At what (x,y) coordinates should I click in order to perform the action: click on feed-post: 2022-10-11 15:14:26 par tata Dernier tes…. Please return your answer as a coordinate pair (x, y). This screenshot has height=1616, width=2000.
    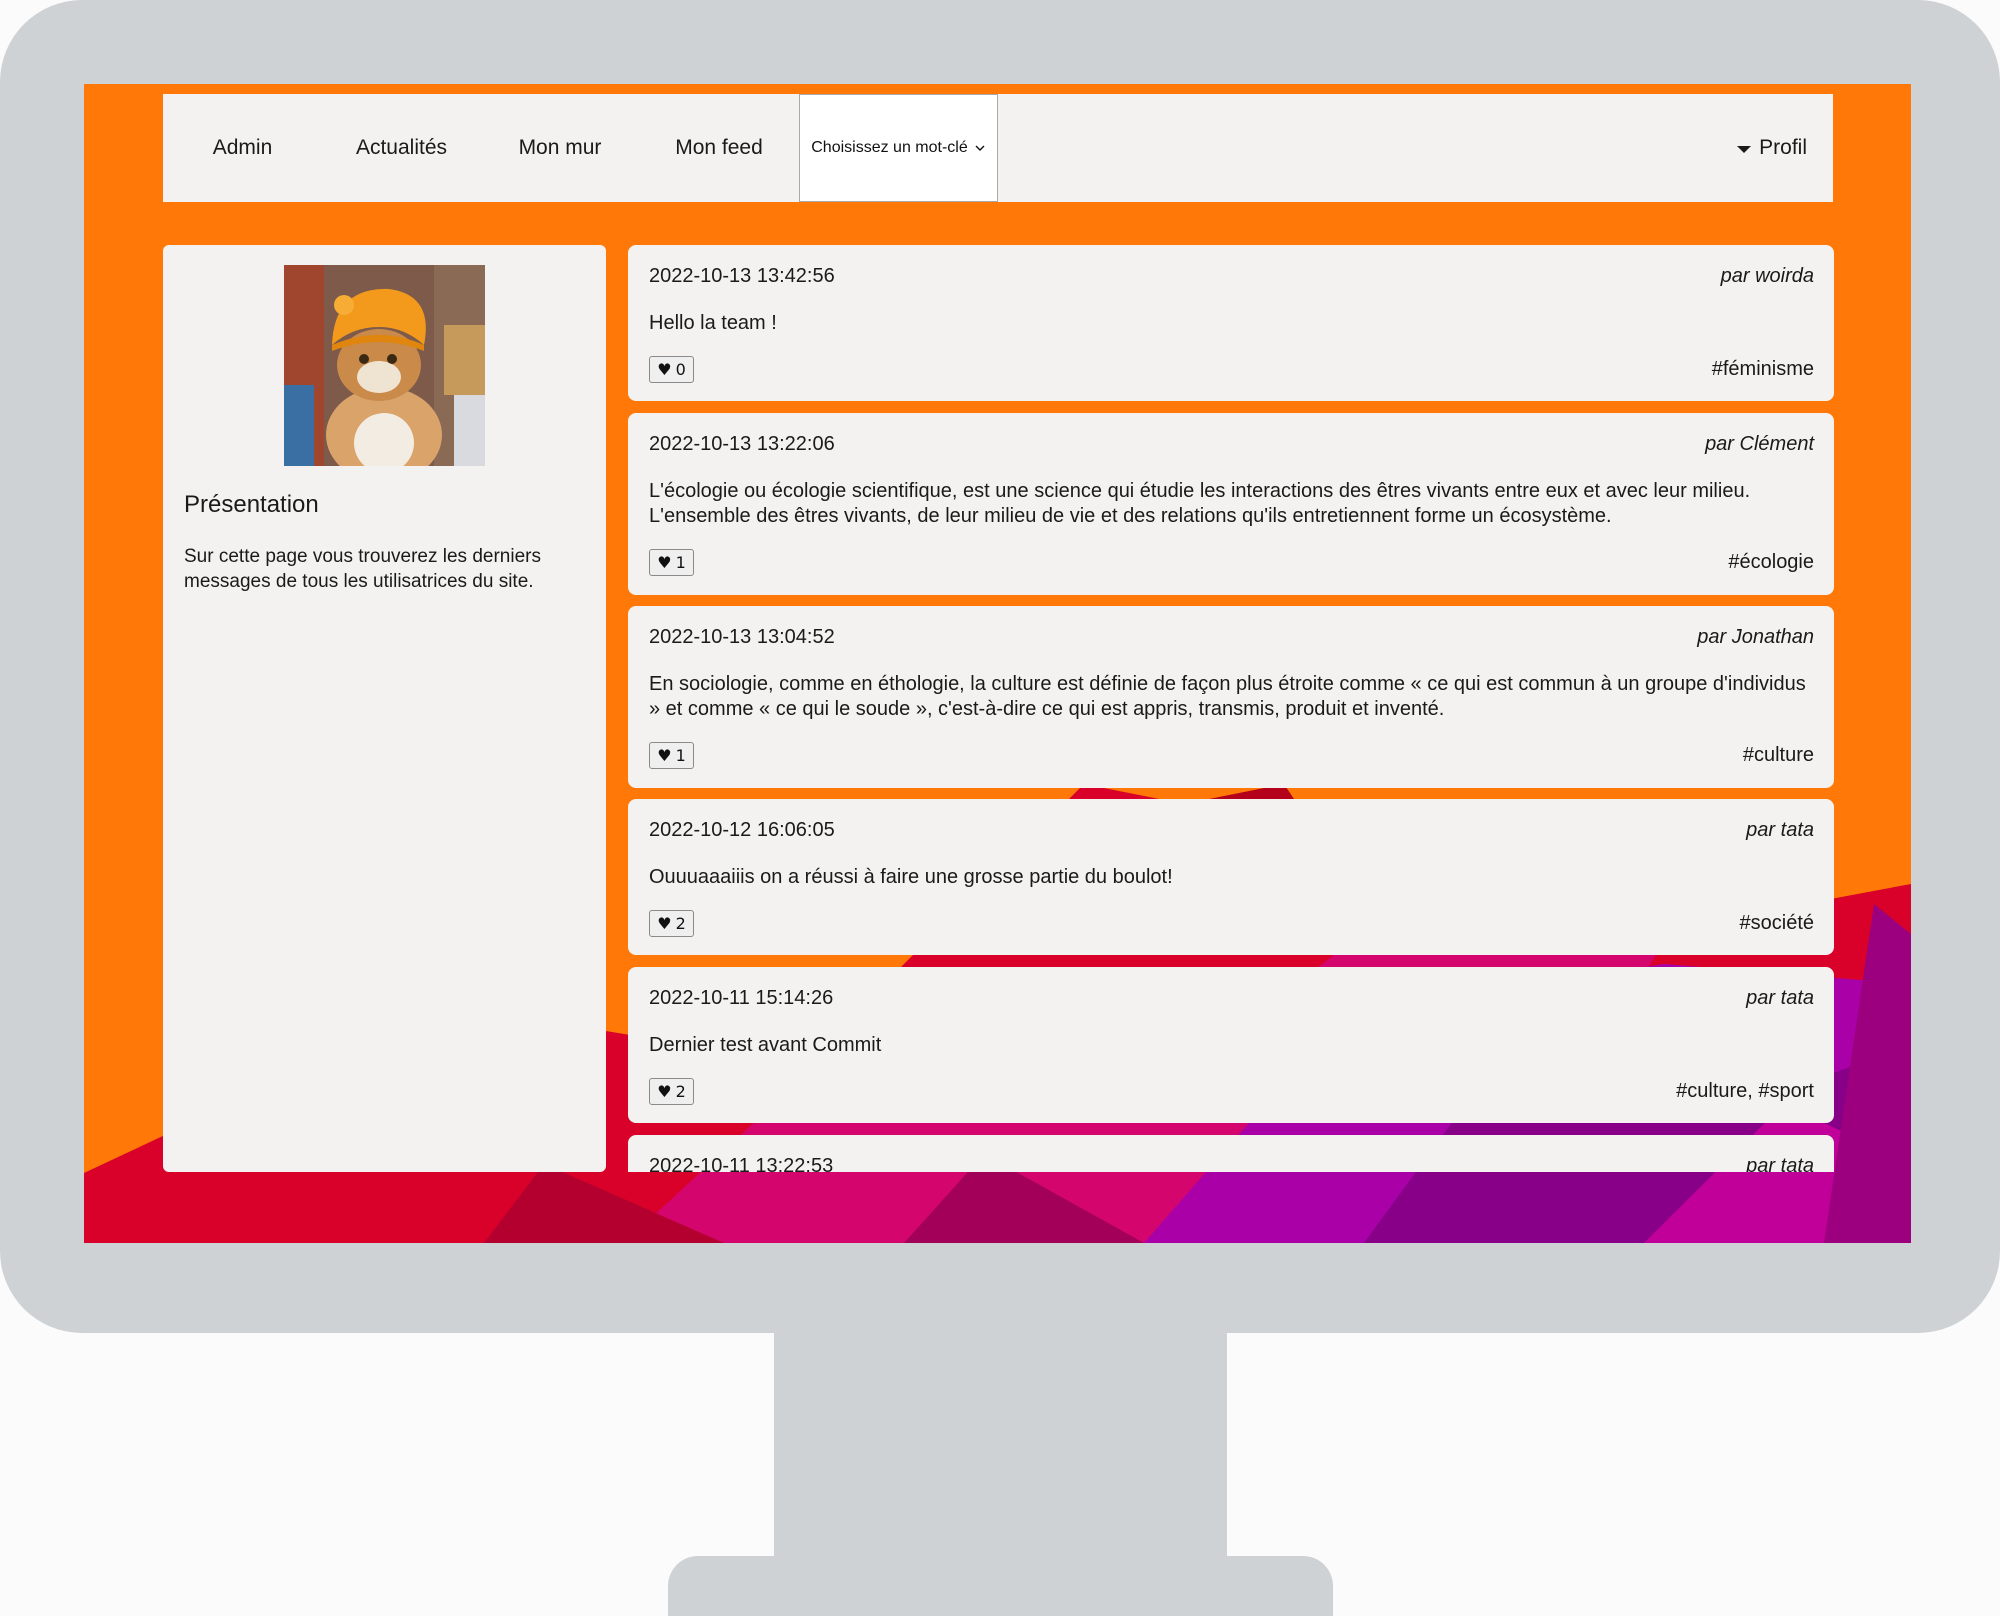
    Looking at the image, I should click on (1231, 1045).